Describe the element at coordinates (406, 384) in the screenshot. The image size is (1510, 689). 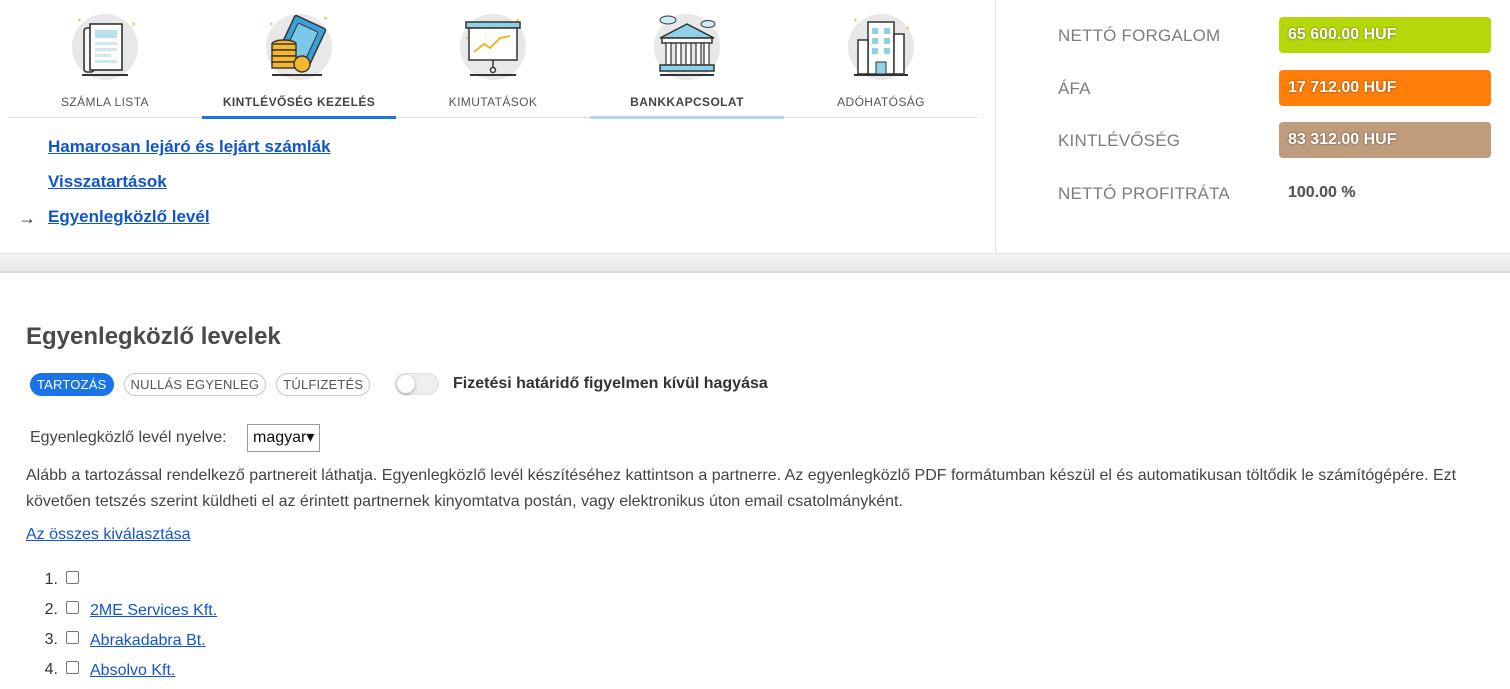
I see `toggle-knob` at that location.